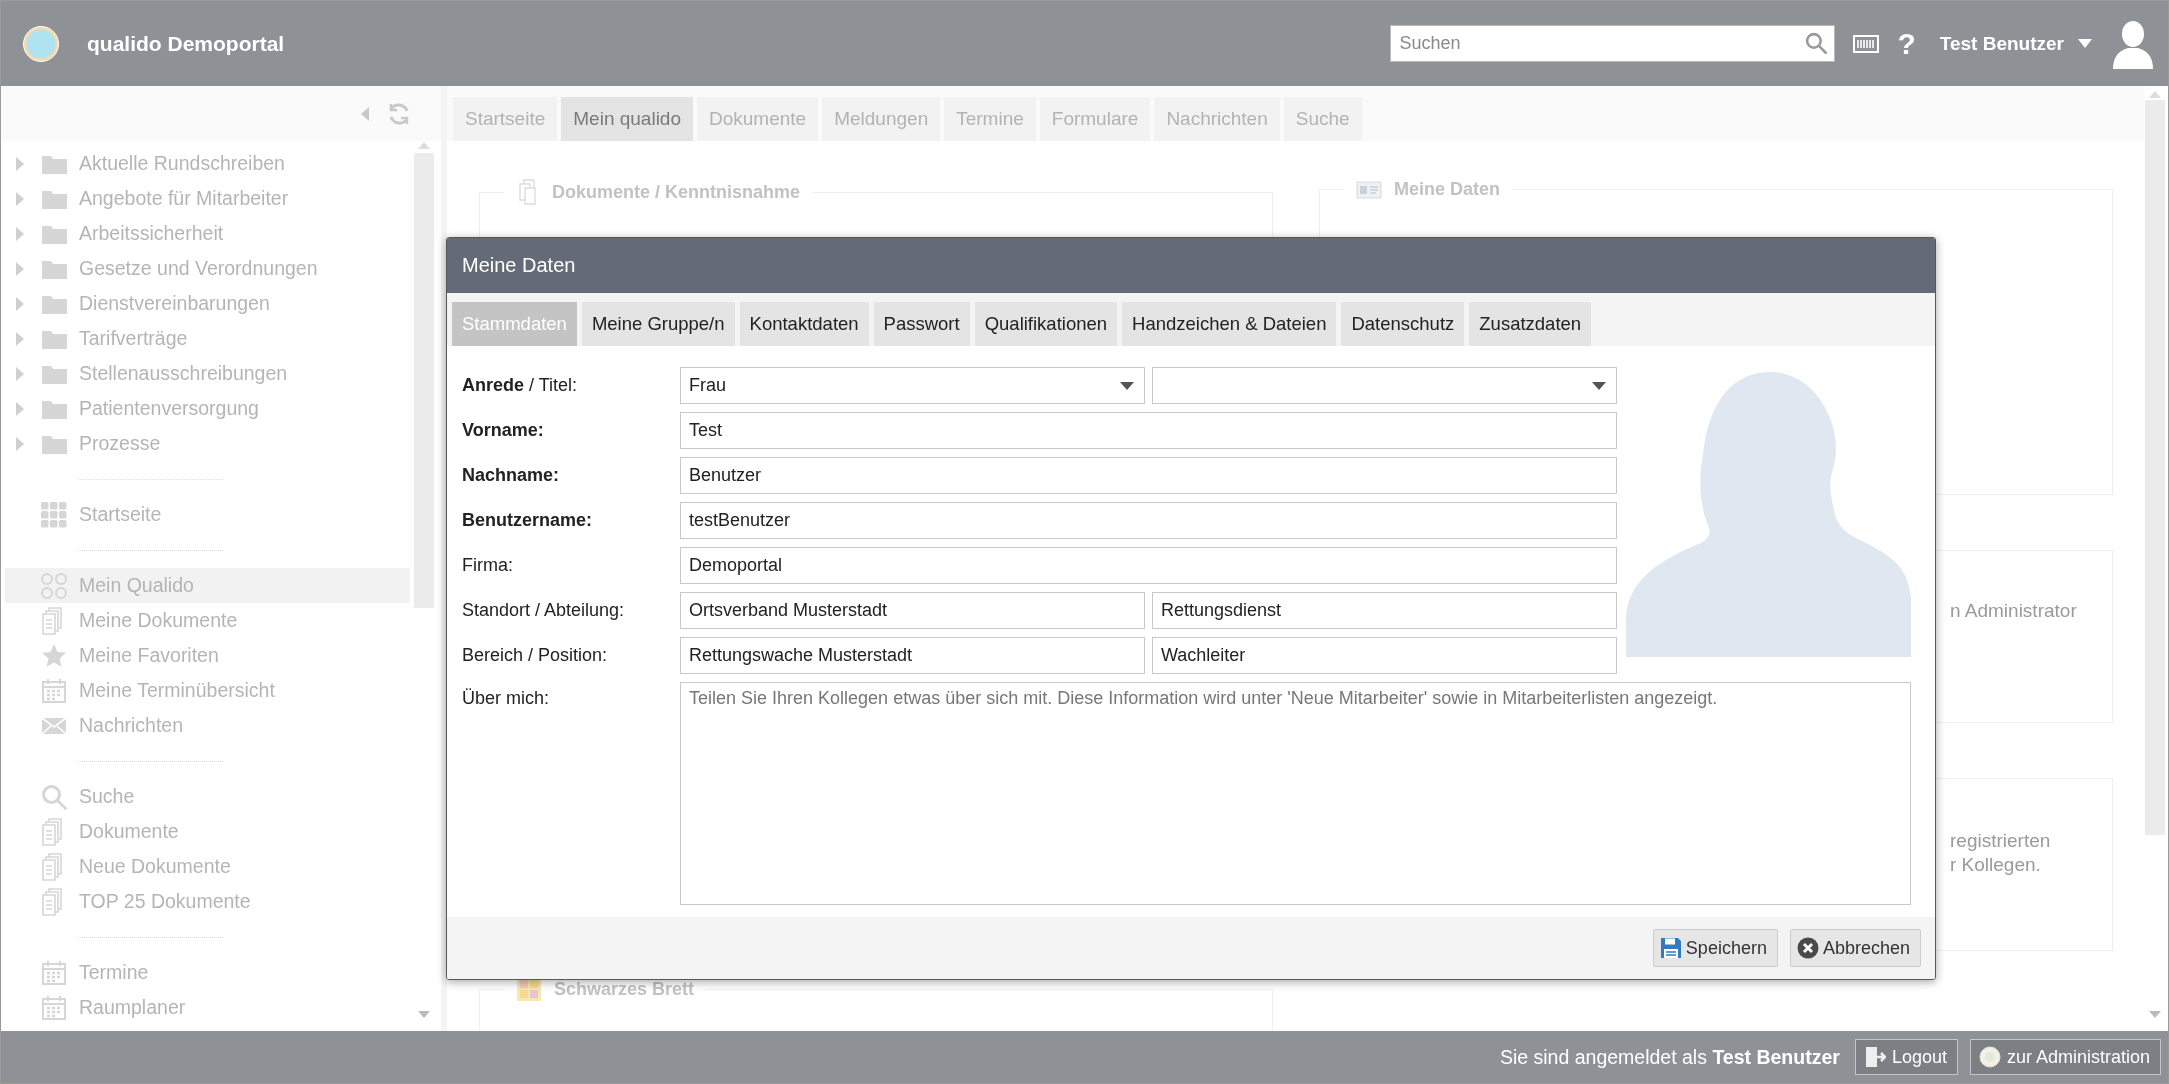  Describe the element at coordinates (658, 324) in the screenshot. I see `tab: Meine Gruppe/n` at that location.